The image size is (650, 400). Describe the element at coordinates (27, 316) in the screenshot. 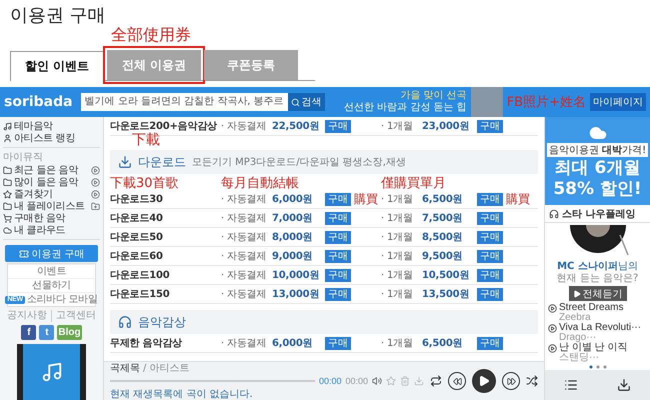

I see `footer-link: 공지사항` at that location.